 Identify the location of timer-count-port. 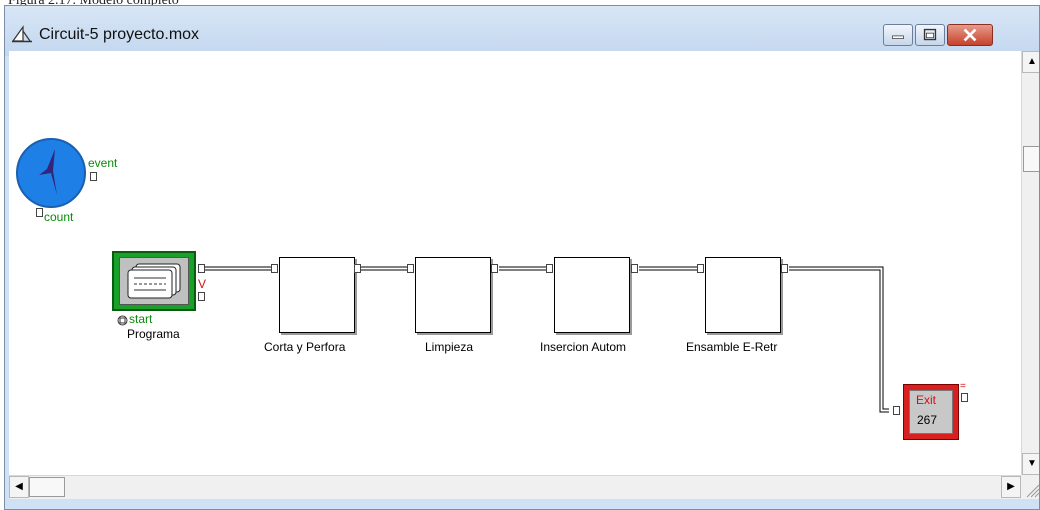
(39, 212).